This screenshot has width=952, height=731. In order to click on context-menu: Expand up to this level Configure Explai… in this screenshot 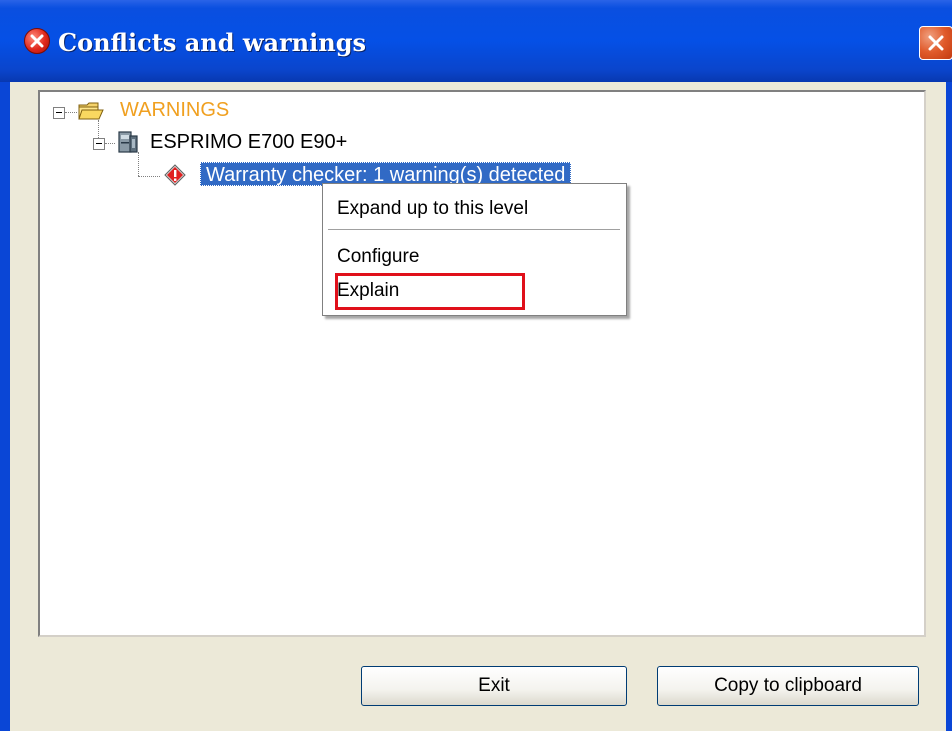, I will do `click(474, 249)`.